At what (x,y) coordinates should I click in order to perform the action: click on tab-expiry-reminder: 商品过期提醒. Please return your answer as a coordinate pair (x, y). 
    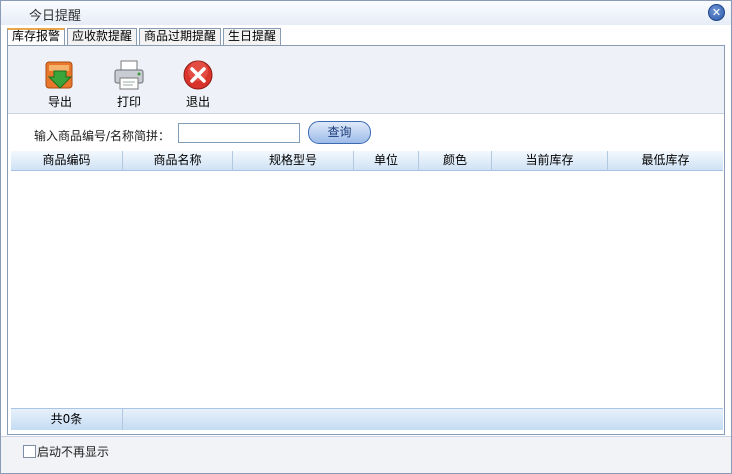
    Looking at the image, I should click on (180, 36).